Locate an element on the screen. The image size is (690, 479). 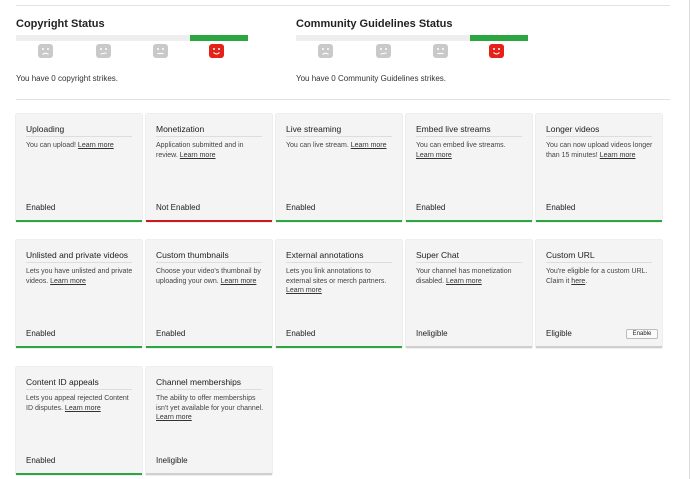
card-title: Content ID appeals is located at coordinates (62, 382).